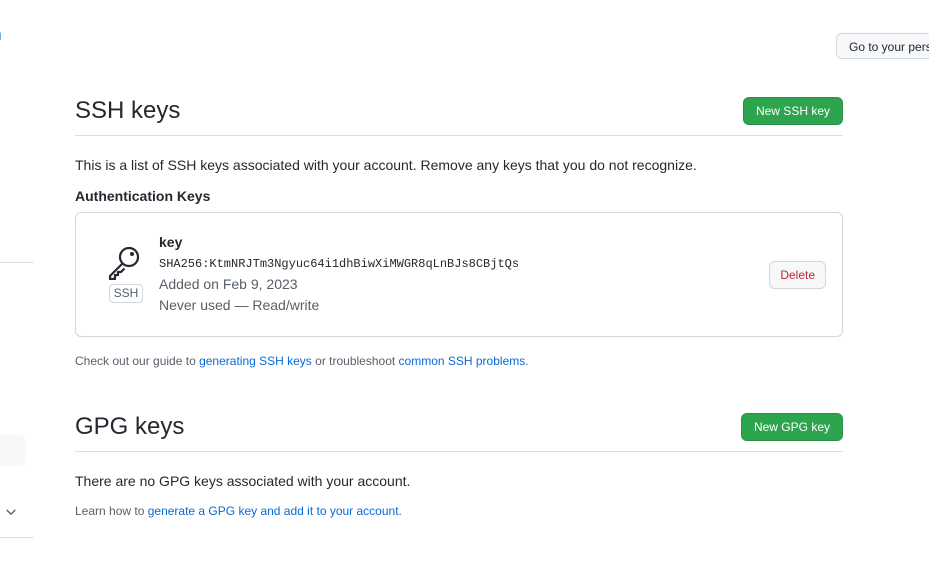  What do you see at coordinates (459, 432) in the screenshot?
I see `gpg-section-header: GPG keys New GPG key` at bounding box center [459, 432].